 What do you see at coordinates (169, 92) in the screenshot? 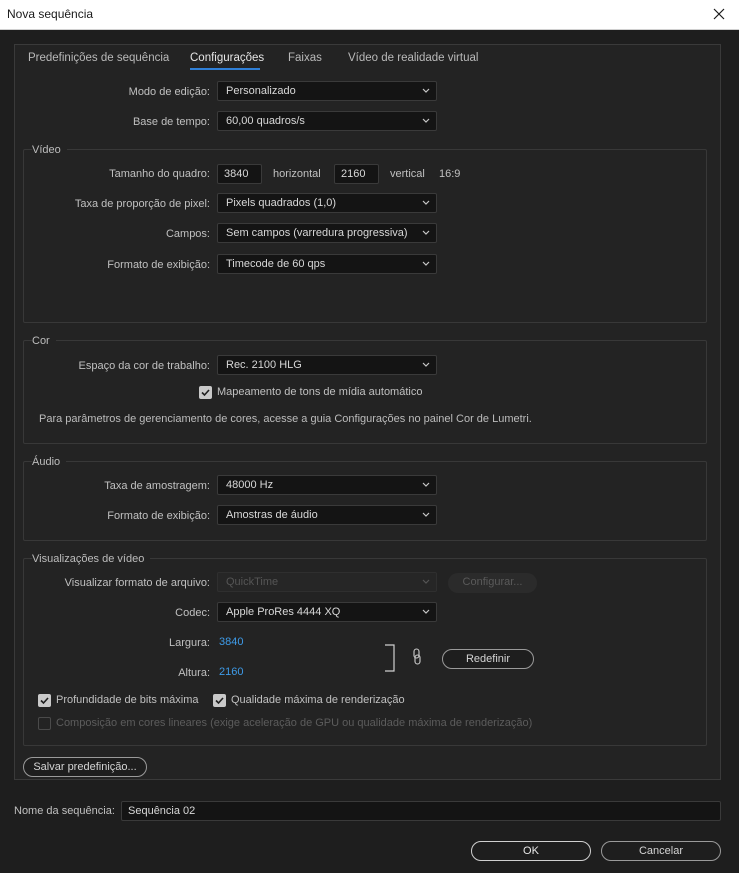
I see `edit-mode-label: Modo de edição:` at bounding box center [169, 92].